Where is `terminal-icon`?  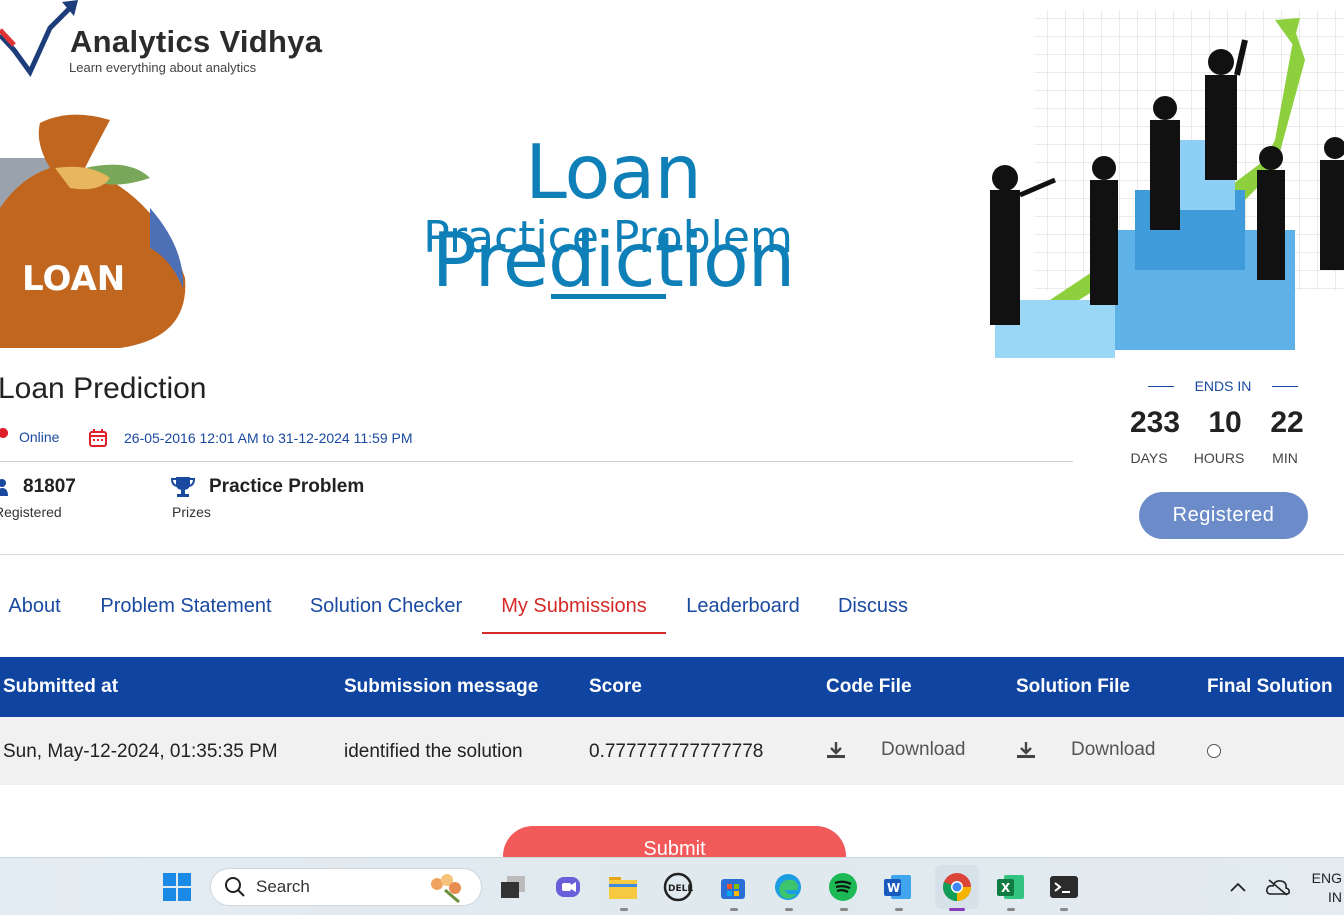 terminal-icon is located at coordinates (1064, 887).